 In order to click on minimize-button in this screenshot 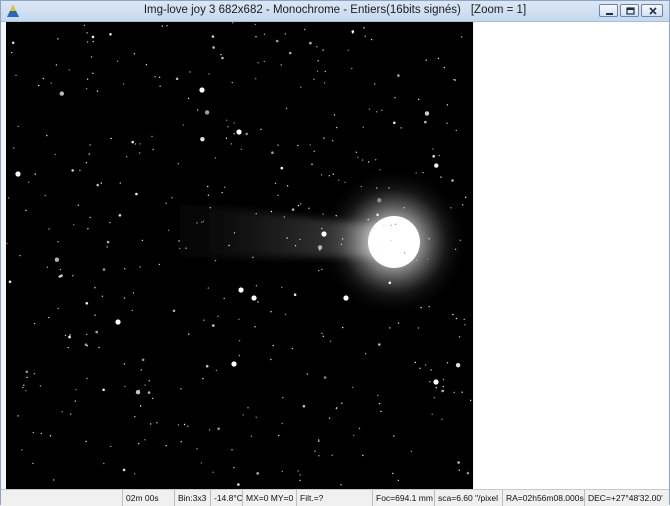, I will do `click(608, 10)`.